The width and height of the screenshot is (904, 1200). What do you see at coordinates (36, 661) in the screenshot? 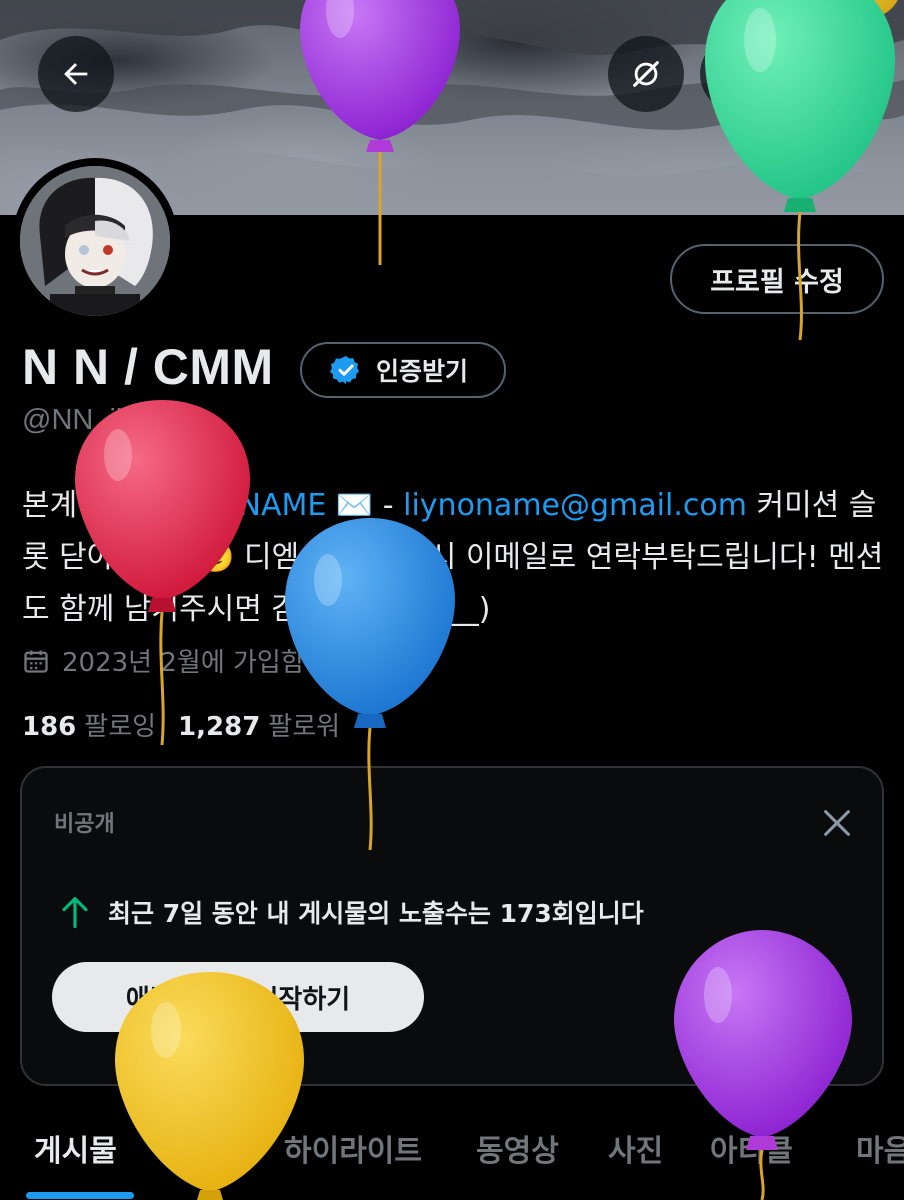
I see `calendar-icon` at bounding box center [36, 661].